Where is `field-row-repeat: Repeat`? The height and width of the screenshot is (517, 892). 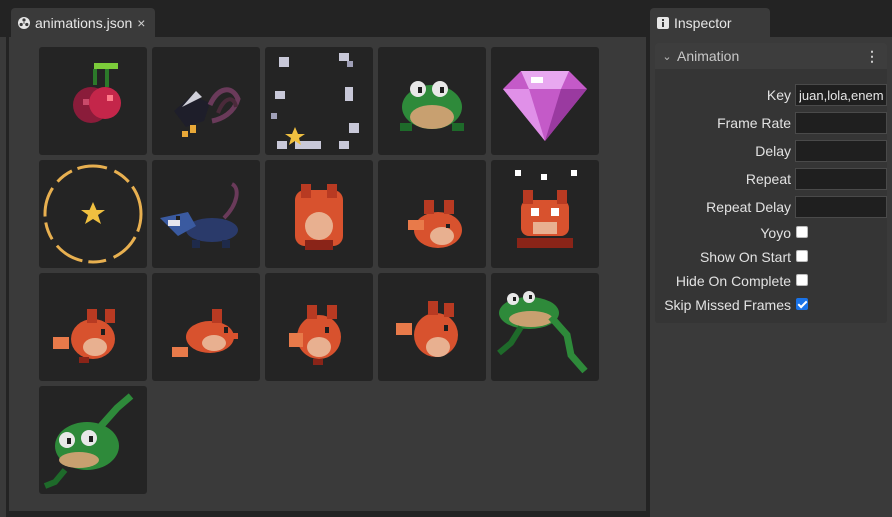
field-row-repeat: Repeat is located at coordinates (771, 179).